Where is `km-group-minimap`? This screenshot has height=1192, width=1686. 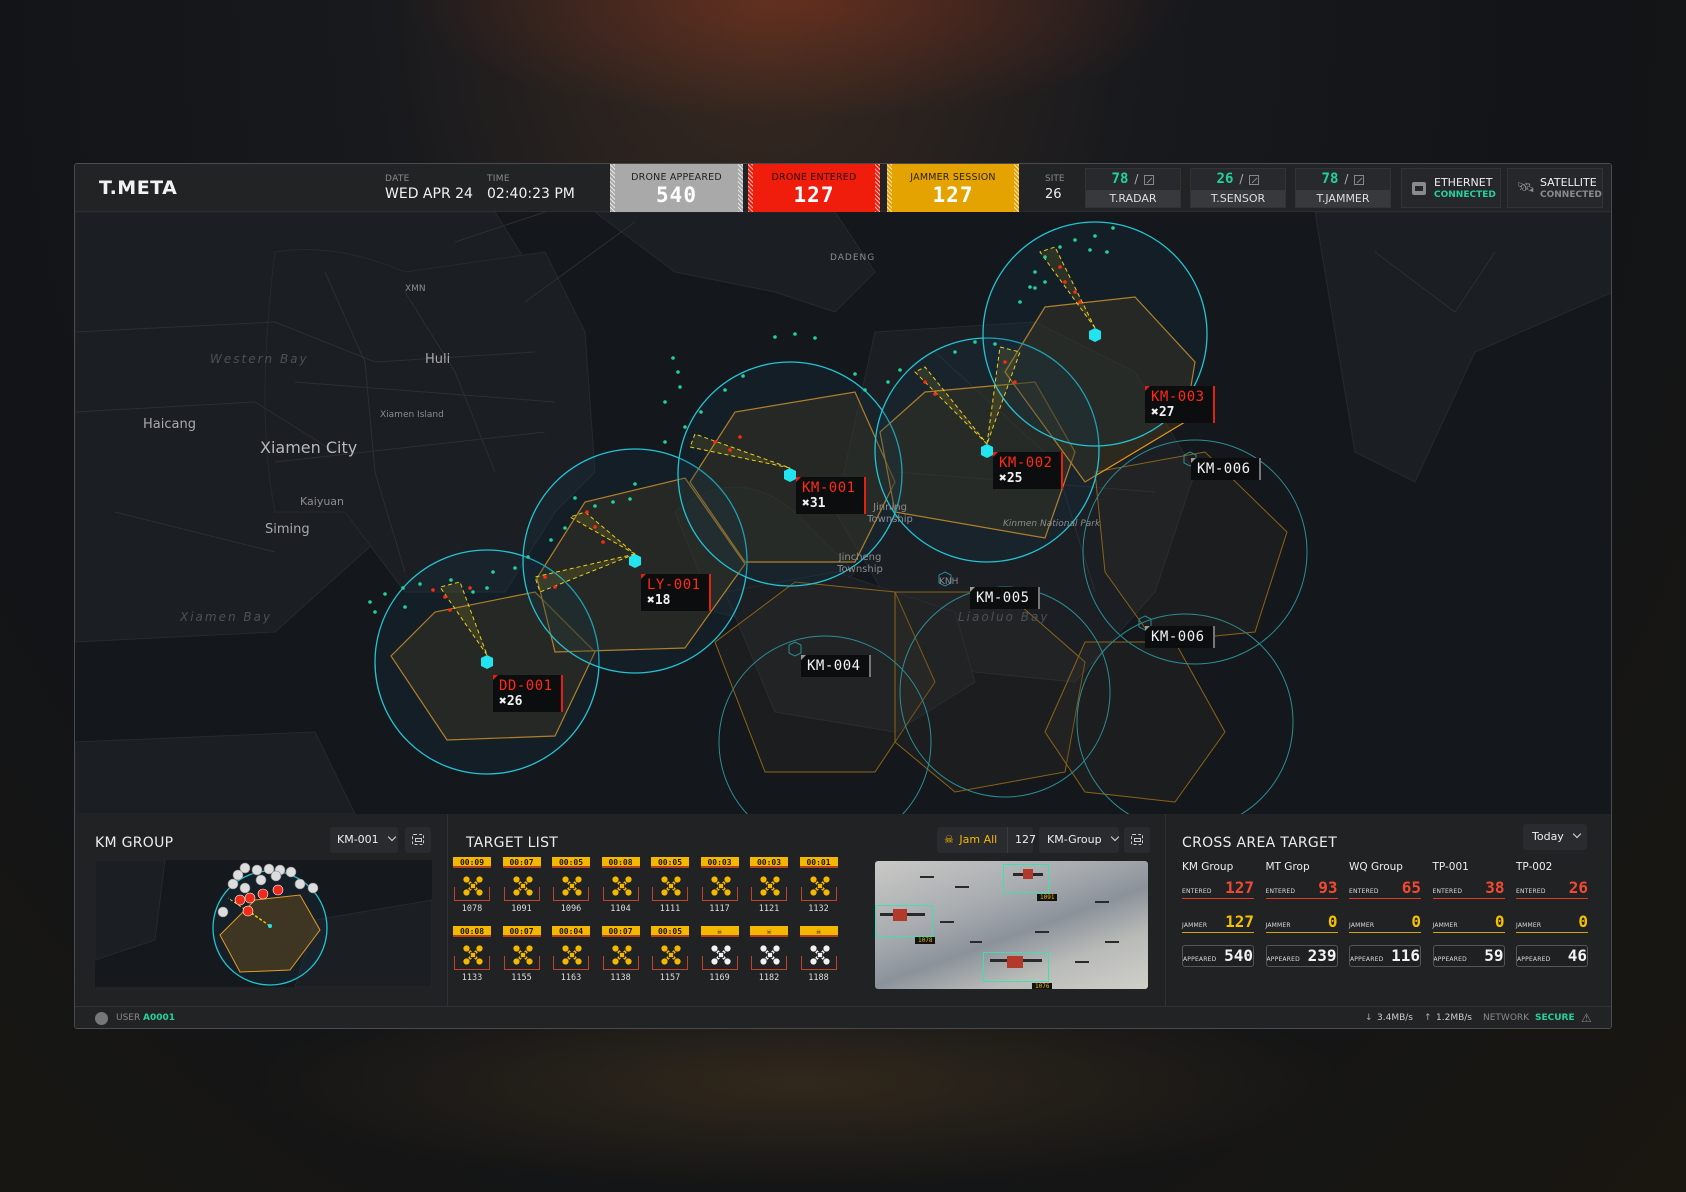
km-group-minimap is located at coordinates (263, 923).